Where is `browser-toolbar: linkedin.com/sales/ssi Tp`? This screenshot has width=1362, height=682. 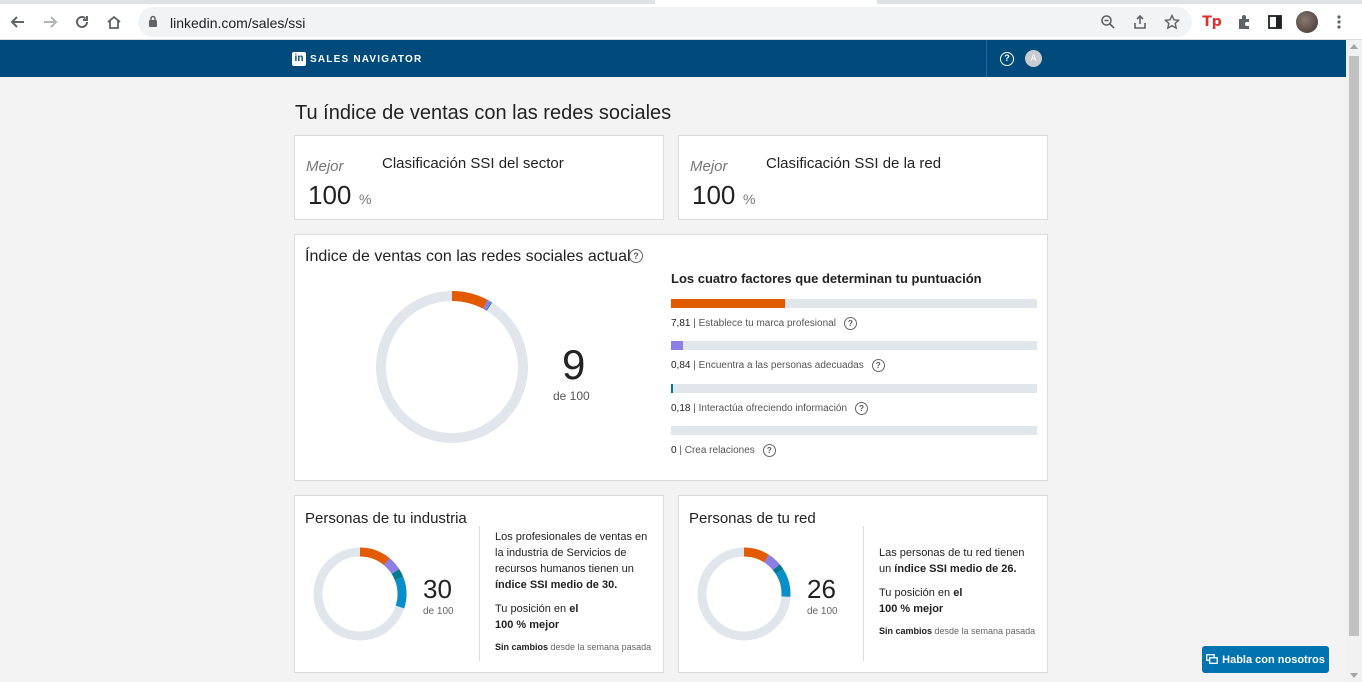 browser-toolbar: linkedin.com/sales/ssi Tp is located at coordinates (681, 22).